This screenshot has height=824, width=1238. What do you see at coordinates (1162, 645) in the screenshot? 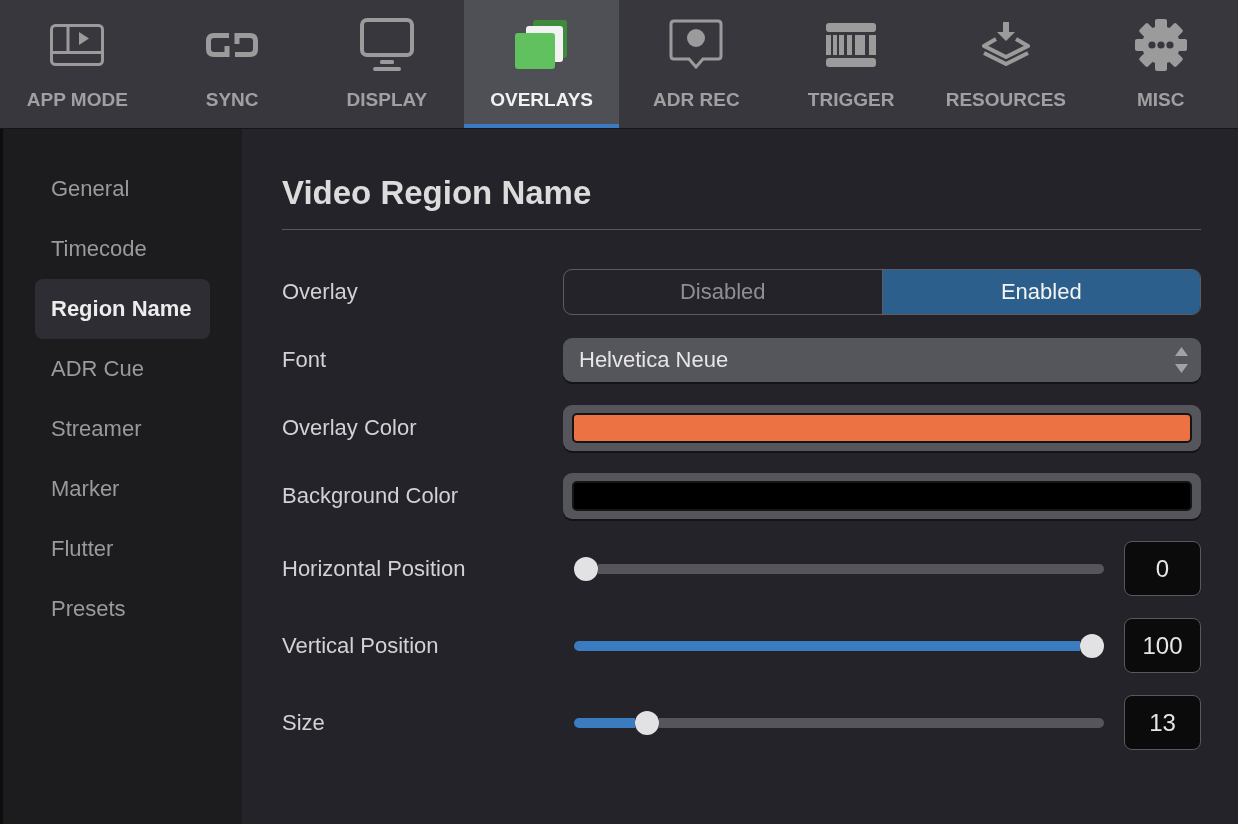
I see `value-field: 100` at bounding box center [1162, 645].